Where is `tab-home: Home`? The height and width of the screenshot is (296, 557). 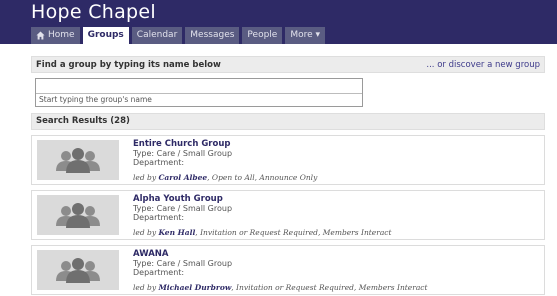
tab-home: Home is located at coordinates (55, 35).